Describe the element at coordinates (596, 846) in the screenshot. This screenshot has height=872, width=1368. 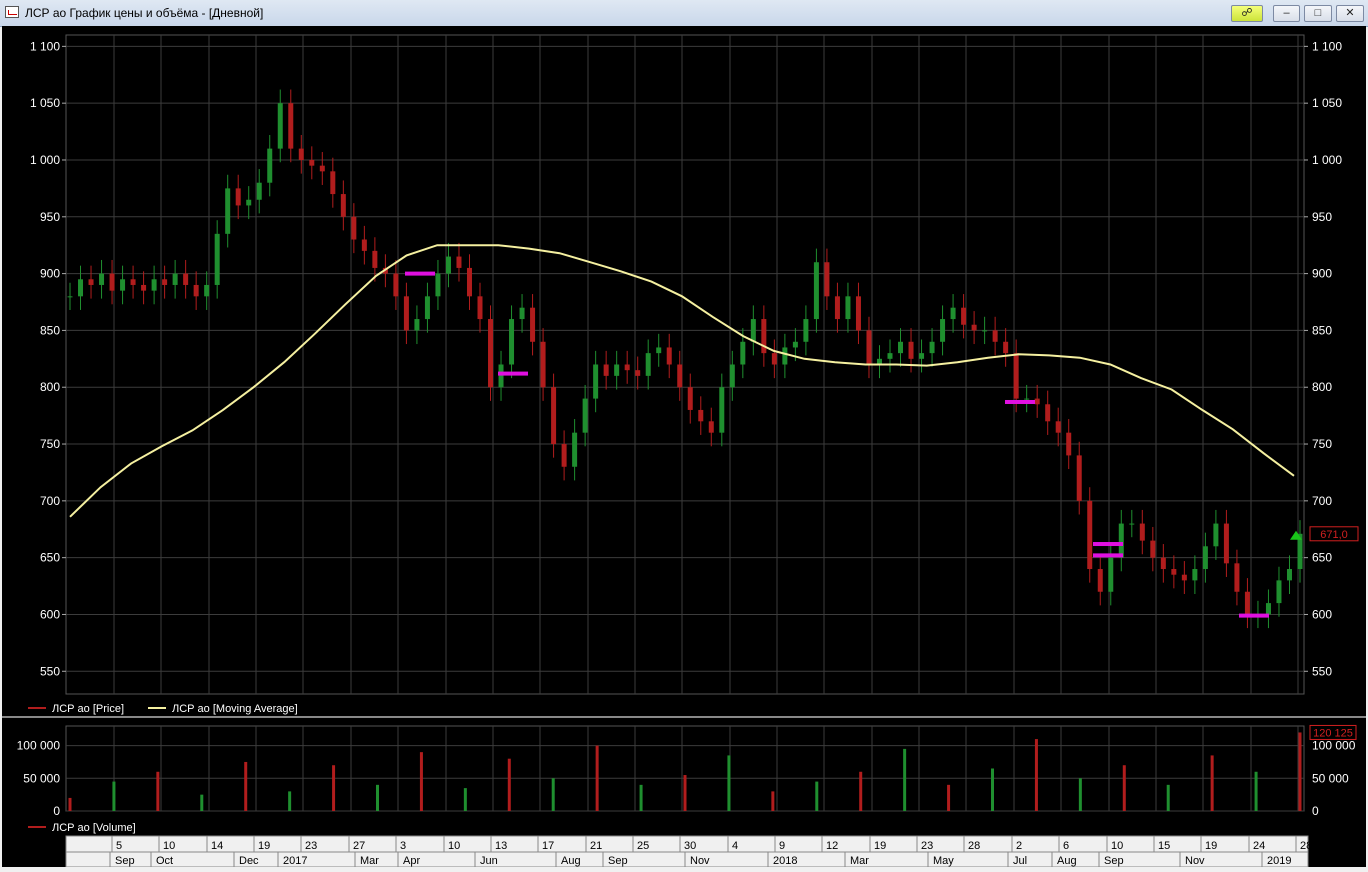
I see `time-axis-day-label: 21` at that location.